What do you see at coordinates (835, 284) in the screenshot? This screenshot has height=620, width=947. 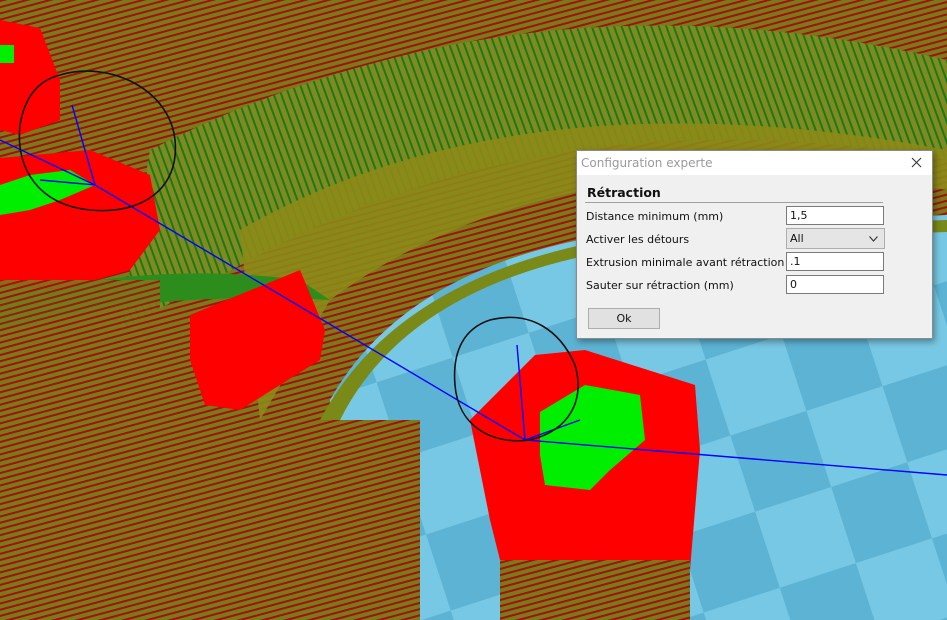 I see `sauter-retraction-field` at bounding box center [835, 284].